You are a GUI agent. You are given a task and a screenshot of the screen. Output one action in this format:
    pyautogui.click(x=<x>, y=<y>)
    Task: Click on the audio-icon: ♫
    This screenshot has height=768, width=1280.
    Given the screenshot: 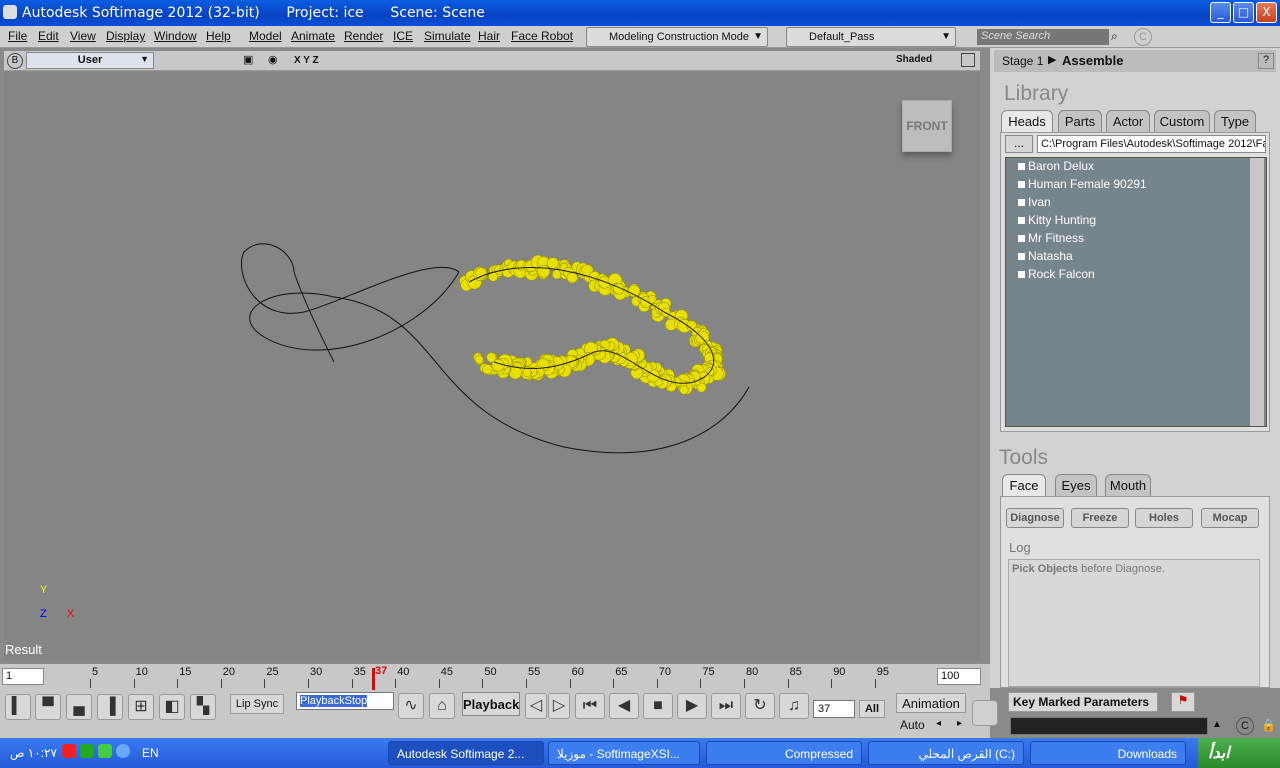 What is the action you would take?
    pyautogui.click(x=794, y=706)
    